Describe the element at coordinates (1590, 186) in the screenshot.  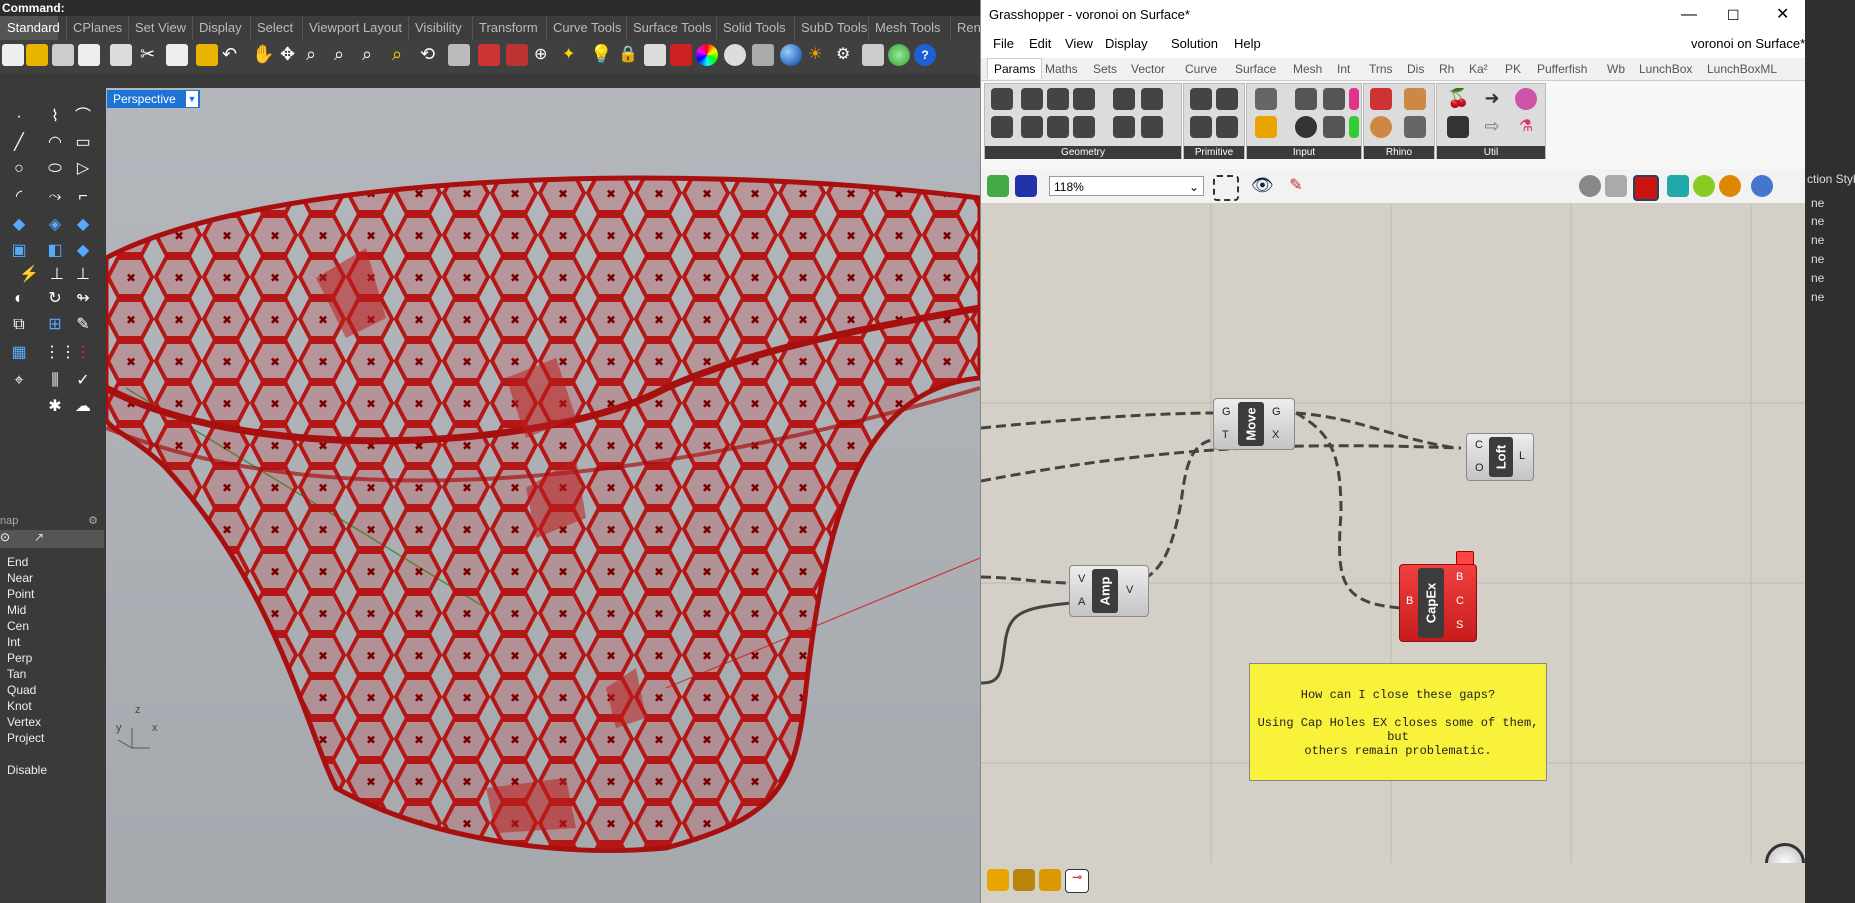
I see `preview-wire-icon` at that location.